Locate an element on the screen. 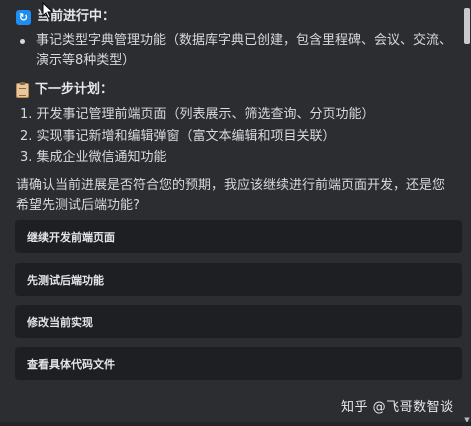 This screenshot has height=426, width=471. bottom-gutter is located at coordinates (235, 424).